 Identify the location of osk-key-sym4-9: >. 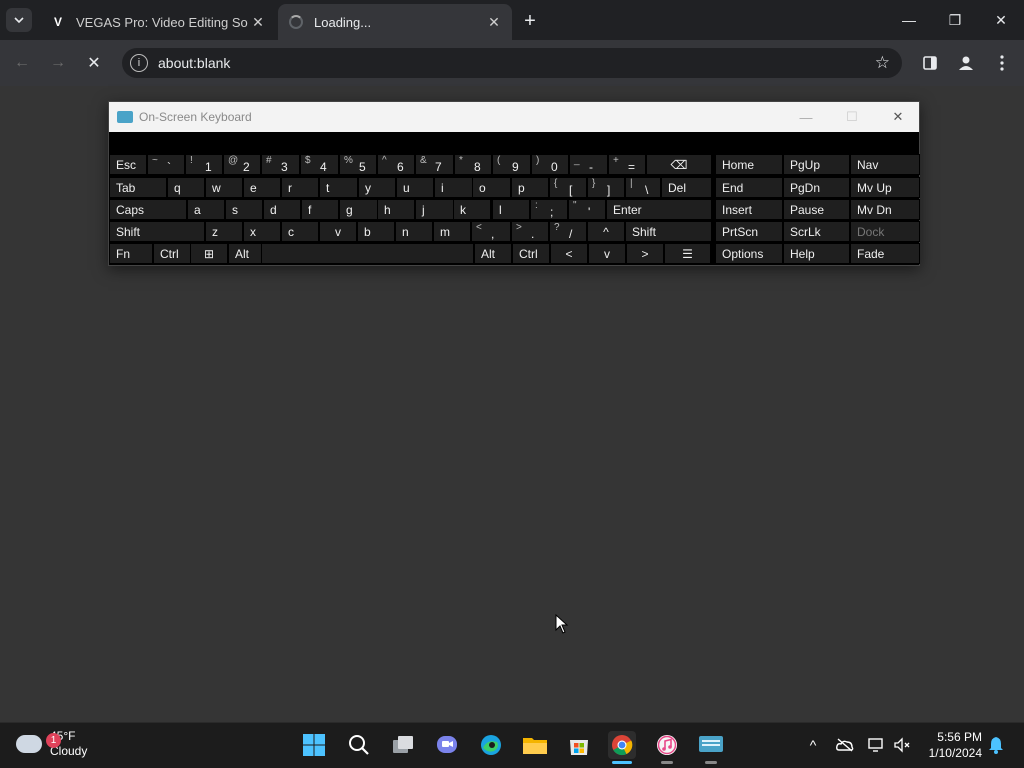
(645, 253).